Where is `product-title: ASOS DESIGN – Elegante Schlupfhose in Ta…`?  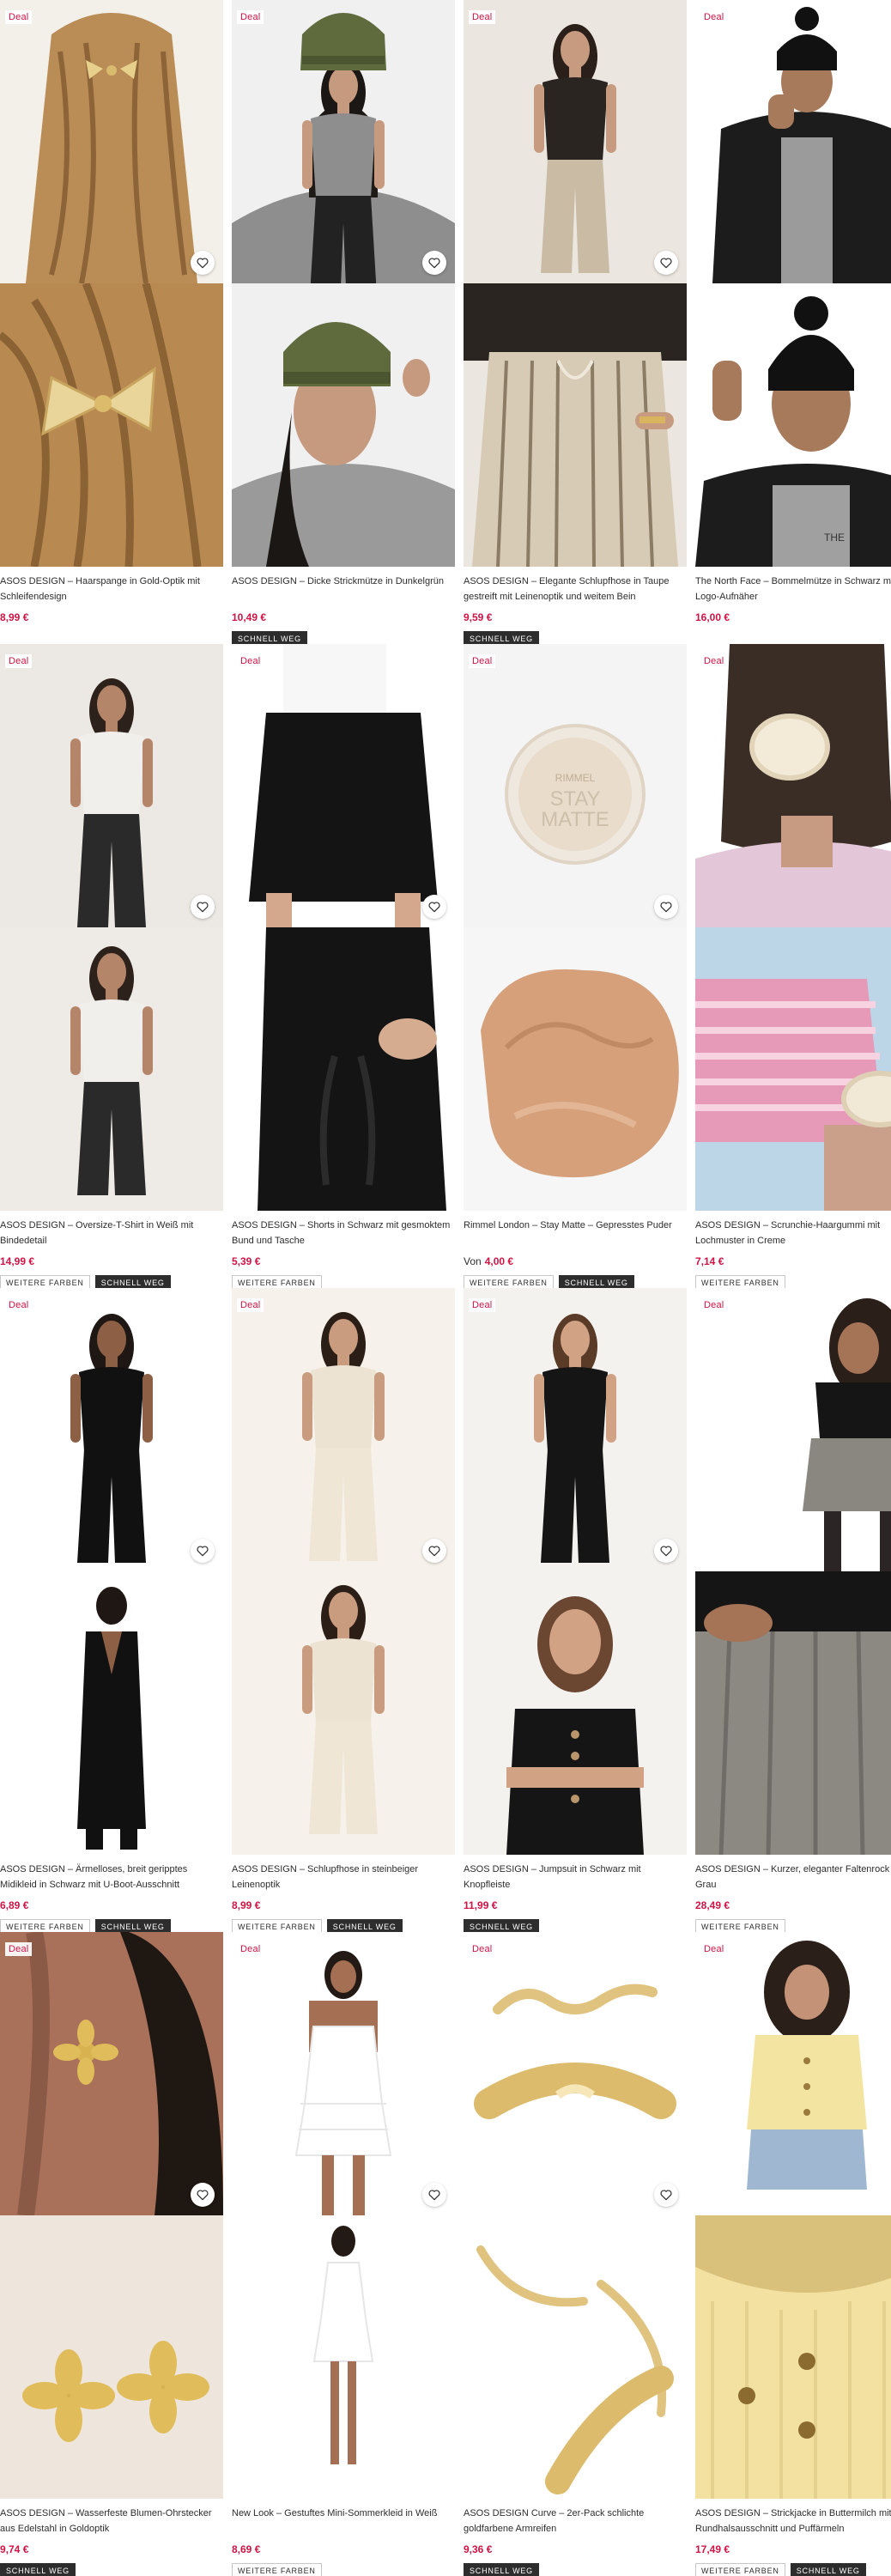 product-title: ASOS DESIGN – Elegante Schlupfhose in Ta… is located at coordinates (574, 589).